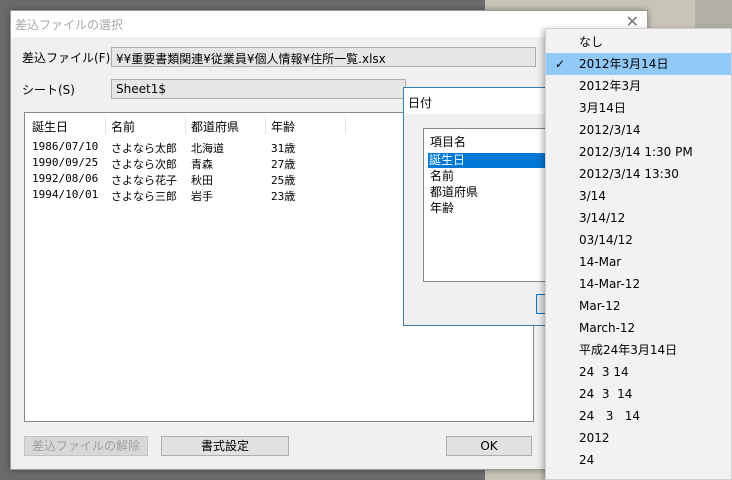 This screenshot has width=732, height=480. What do you see at coordinates (638, 218) in the screenshot?
I see `menu-item: 3/14/12` at bounding box center [638, 218].